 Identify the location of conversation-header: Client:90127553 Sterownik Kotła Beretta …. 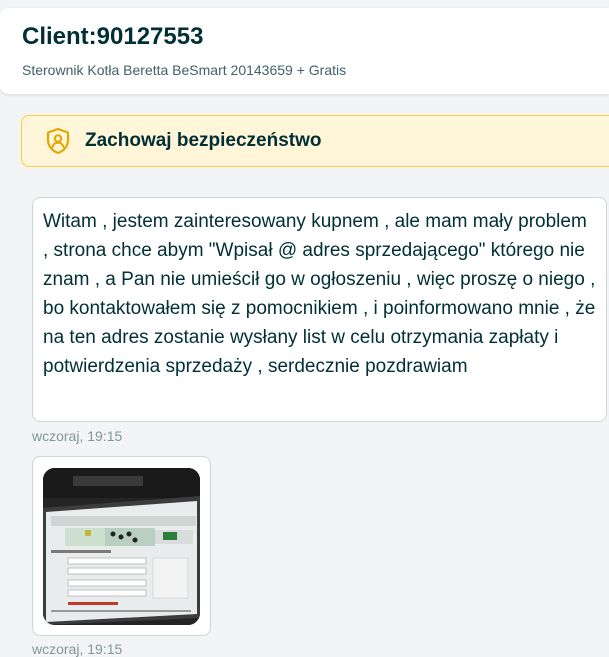
(304, 51).